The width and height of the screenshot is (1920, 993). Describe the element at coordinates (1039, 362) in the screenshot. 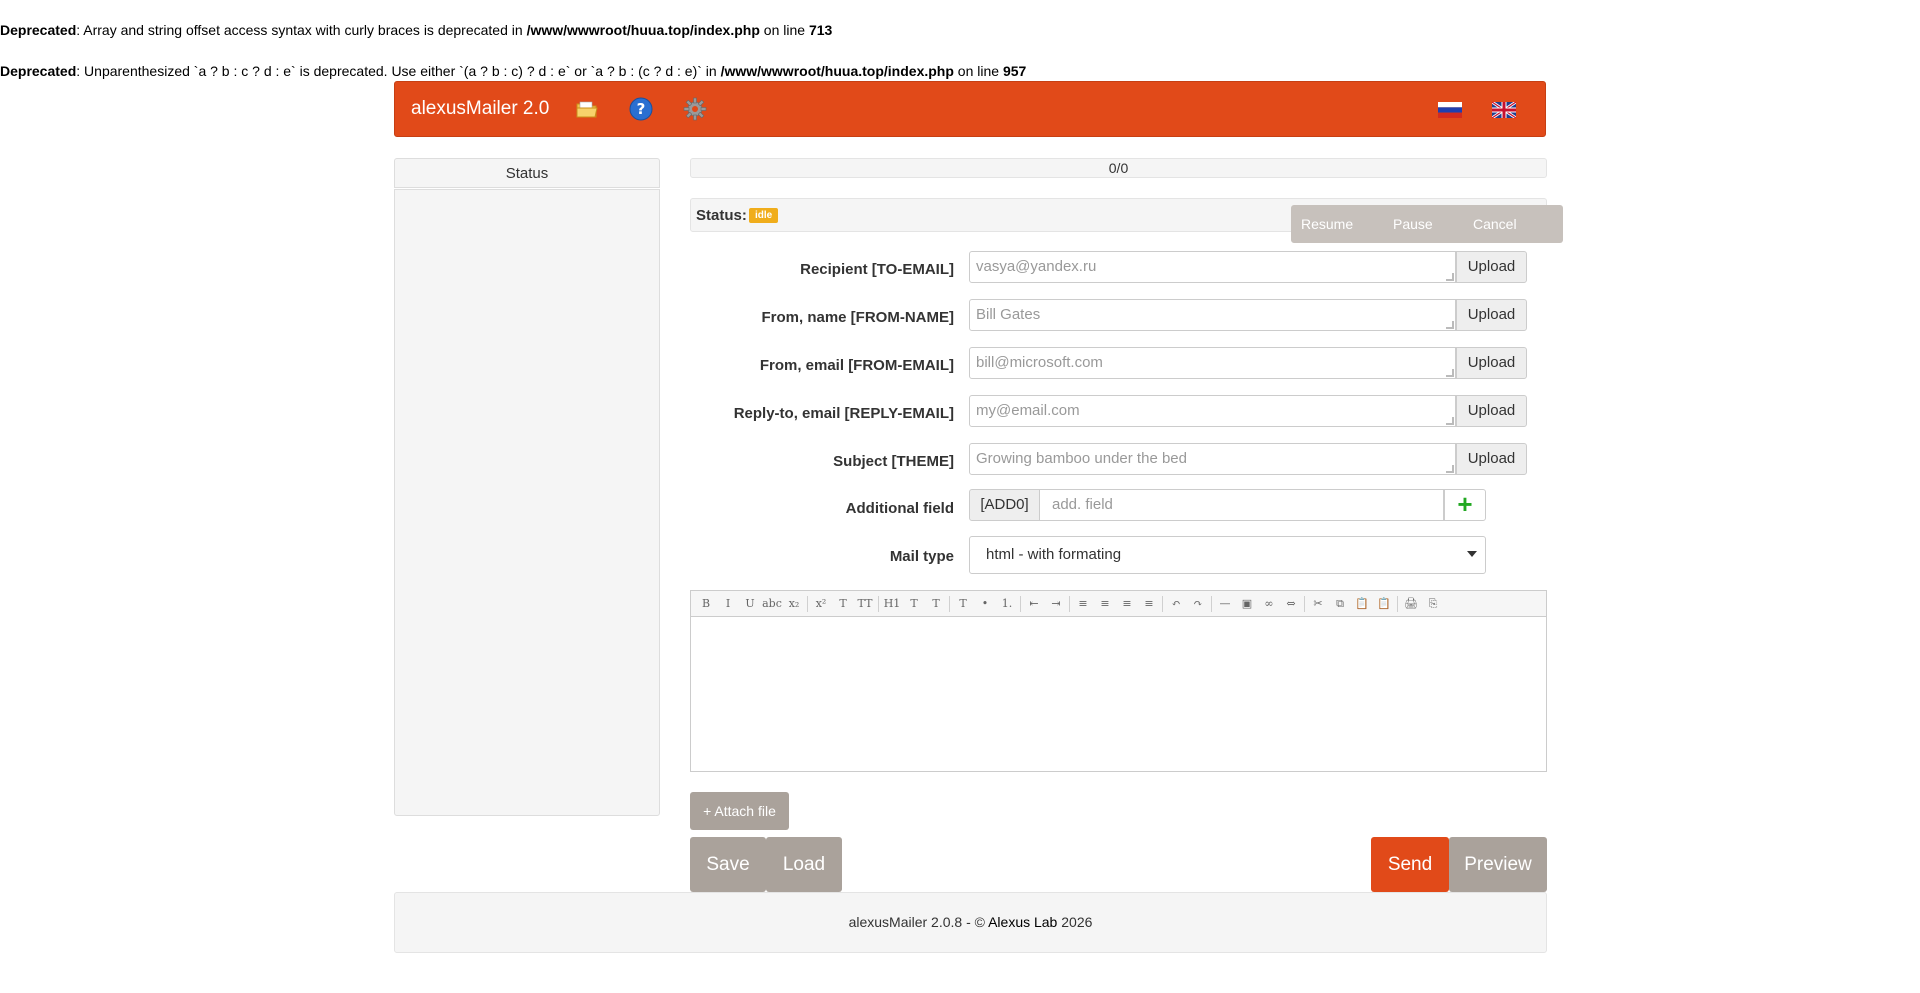

I see `from-email-placeholder: bill@microsoft.com` at that location.